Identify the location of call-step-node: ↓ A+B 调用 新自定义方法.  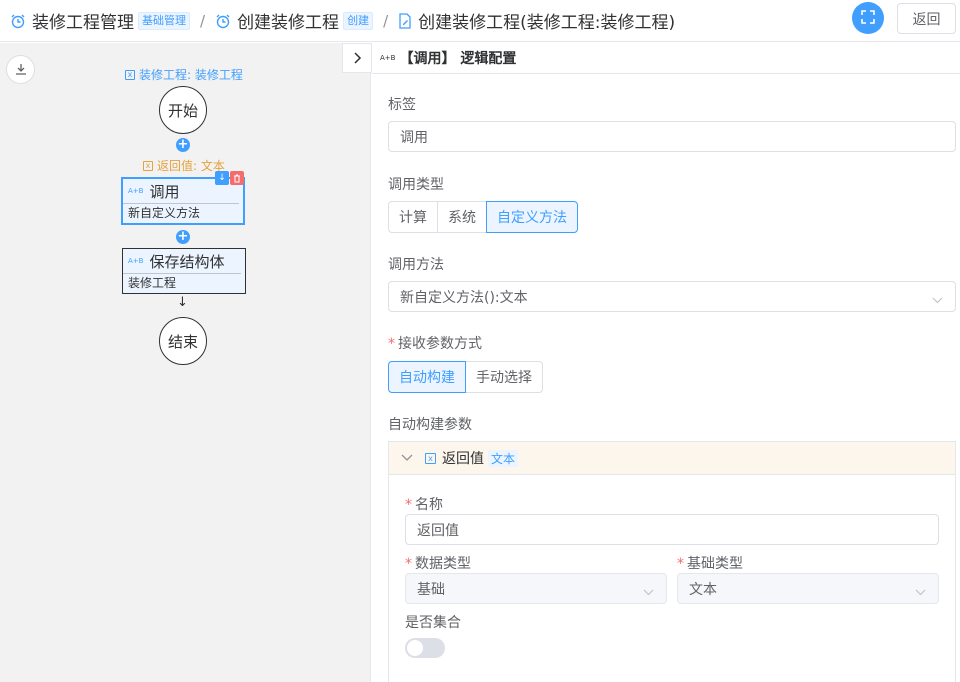
(183, 198).